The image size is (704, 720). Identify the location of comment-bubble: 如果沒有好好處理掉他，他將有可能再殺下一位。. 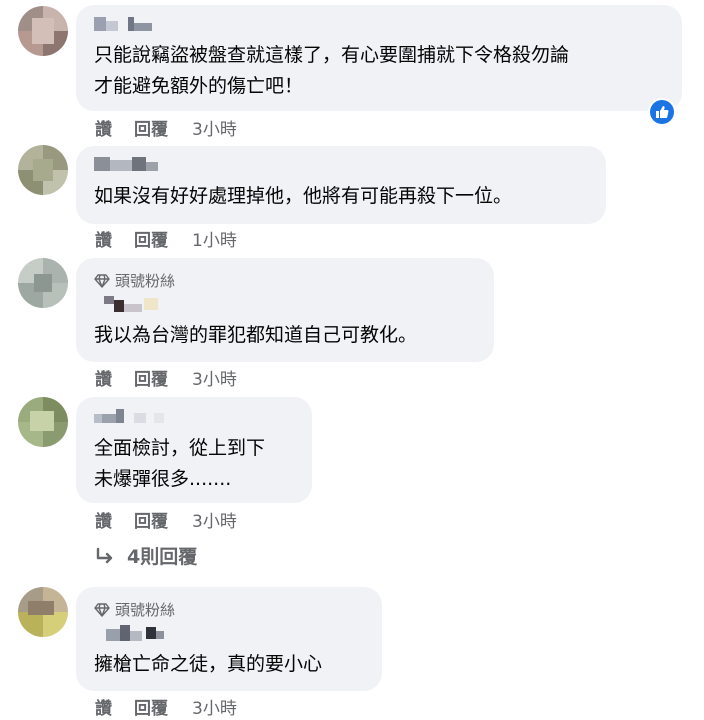
(341, 185).